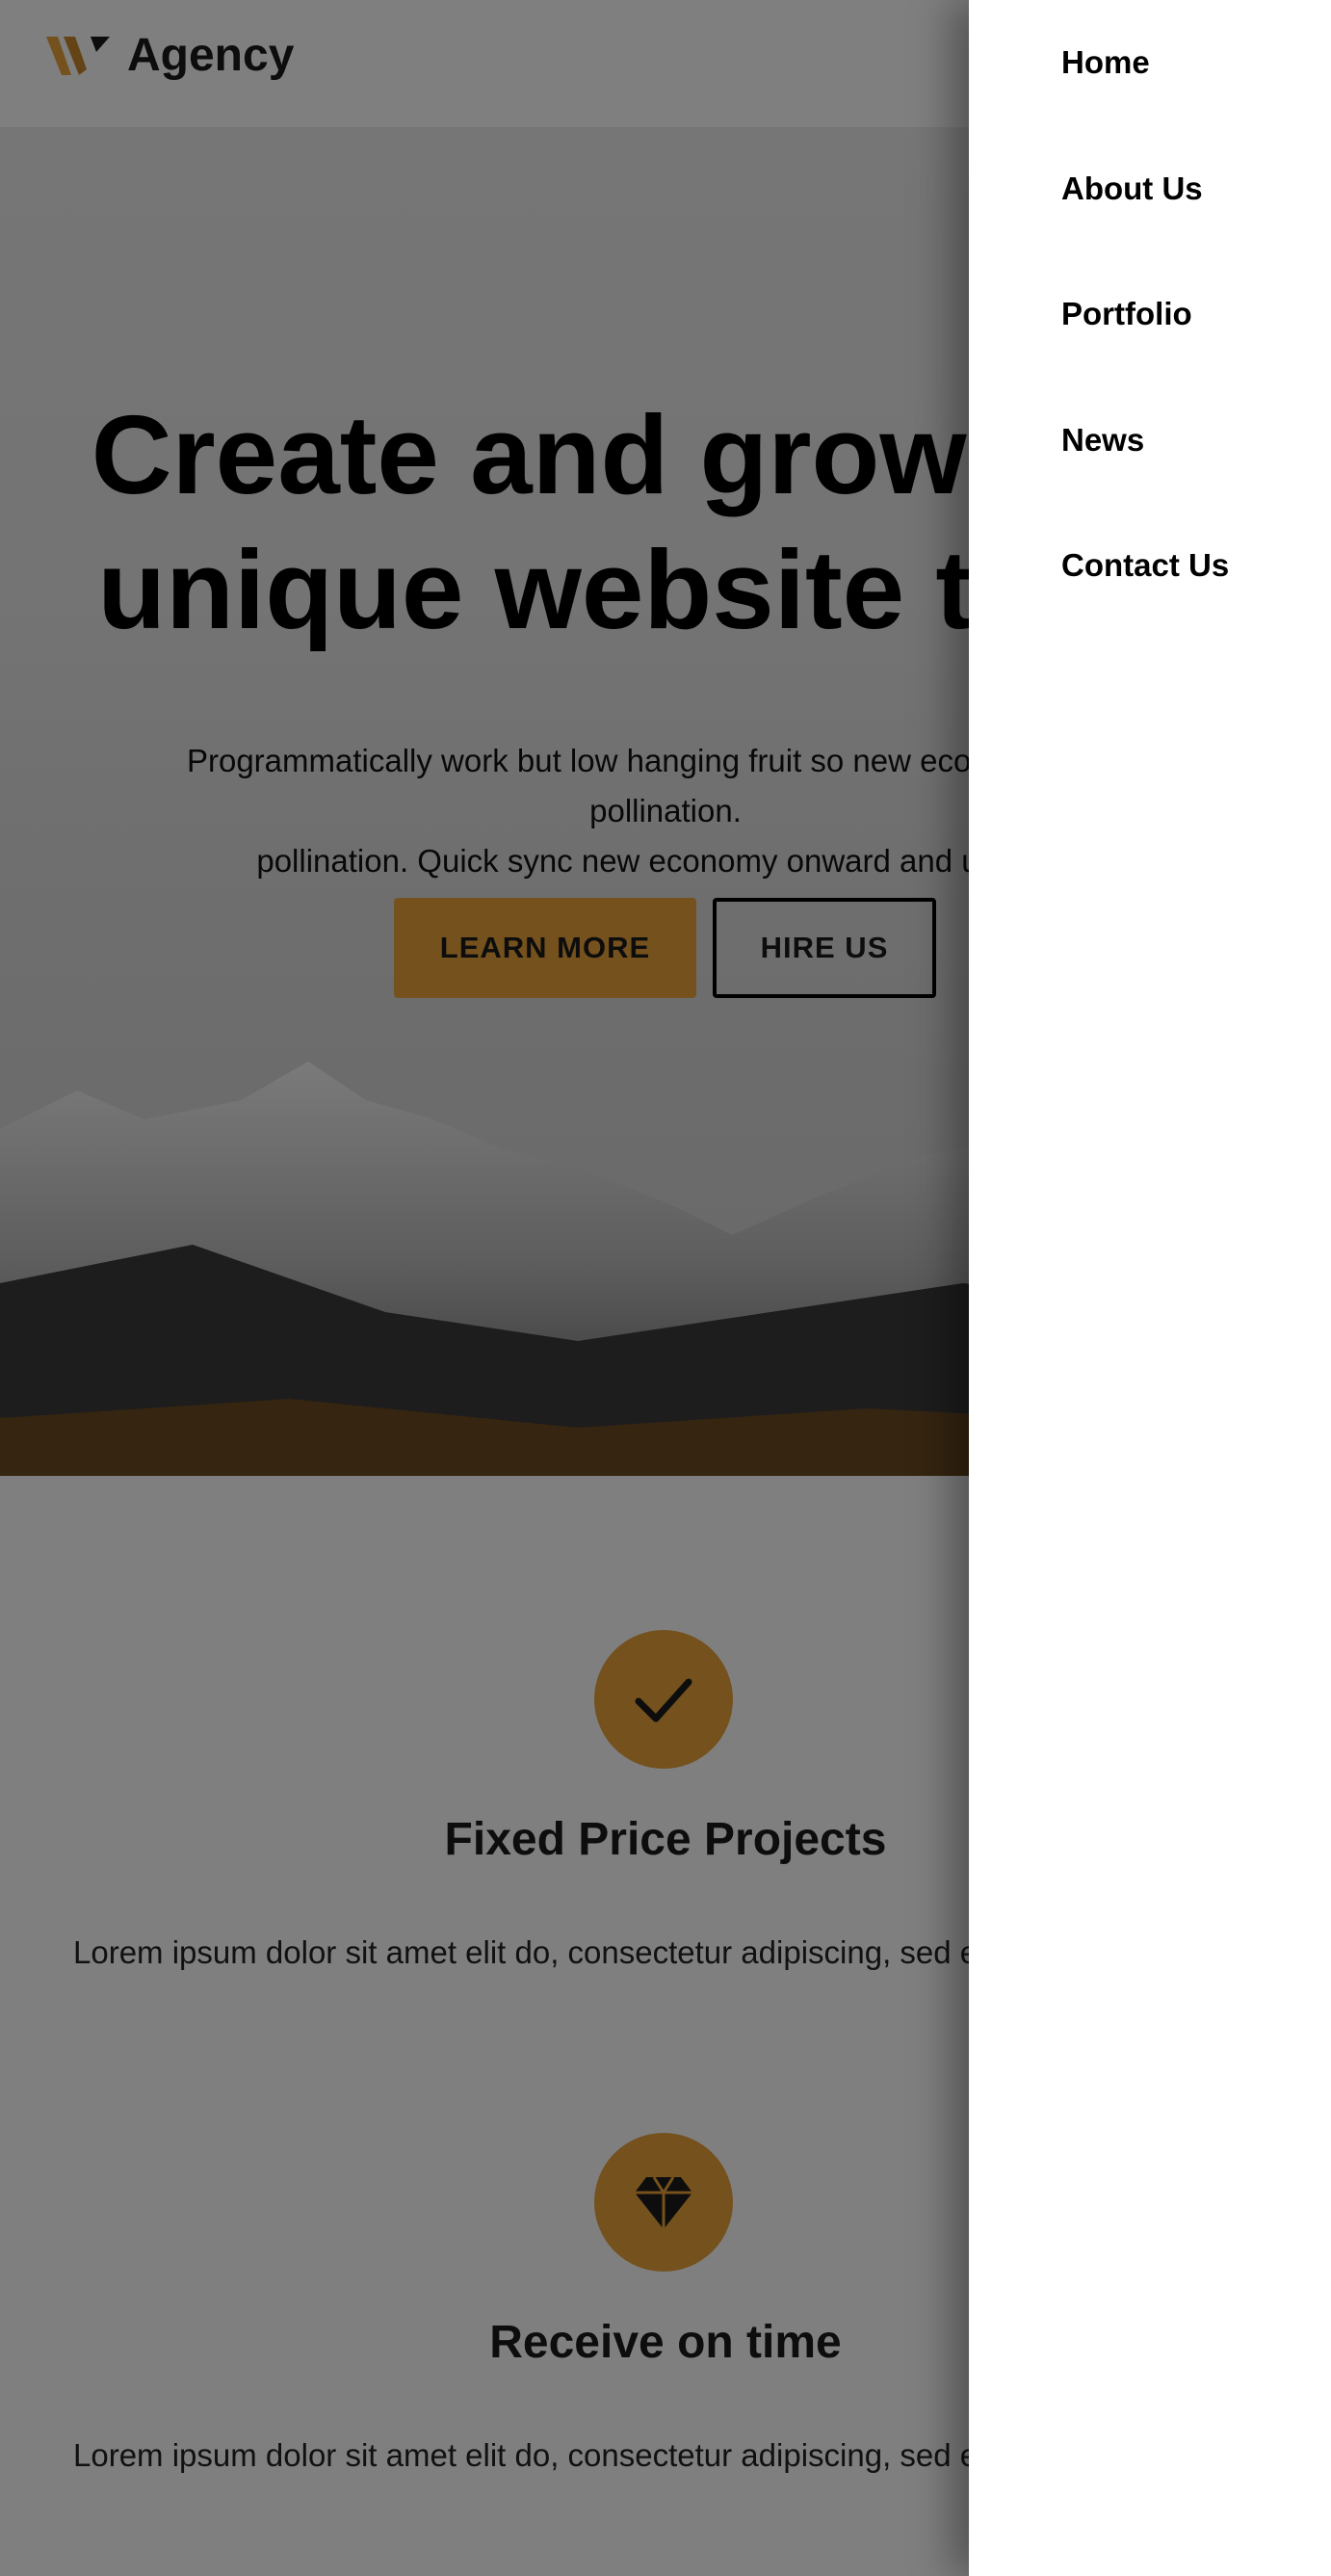  I want to click on nav-item-news: News, so click(1102, 440).